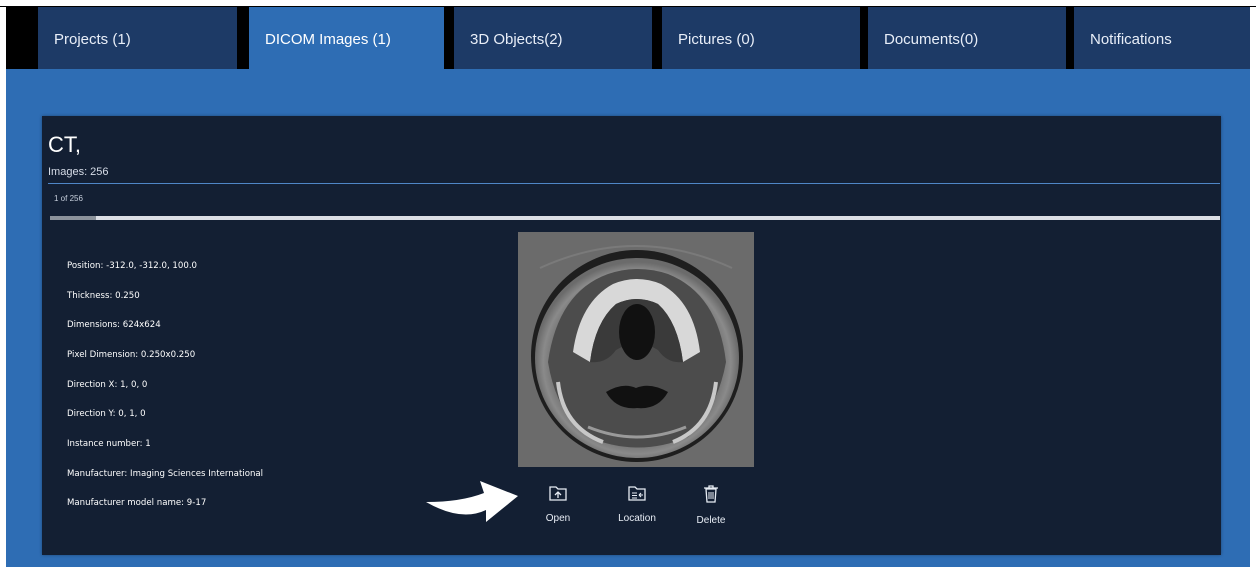 The height and width of the screenshot is (567, 1256). Describe the element at coordinates (711, 494) in the screenshot. I see `trash-icon` at that location.